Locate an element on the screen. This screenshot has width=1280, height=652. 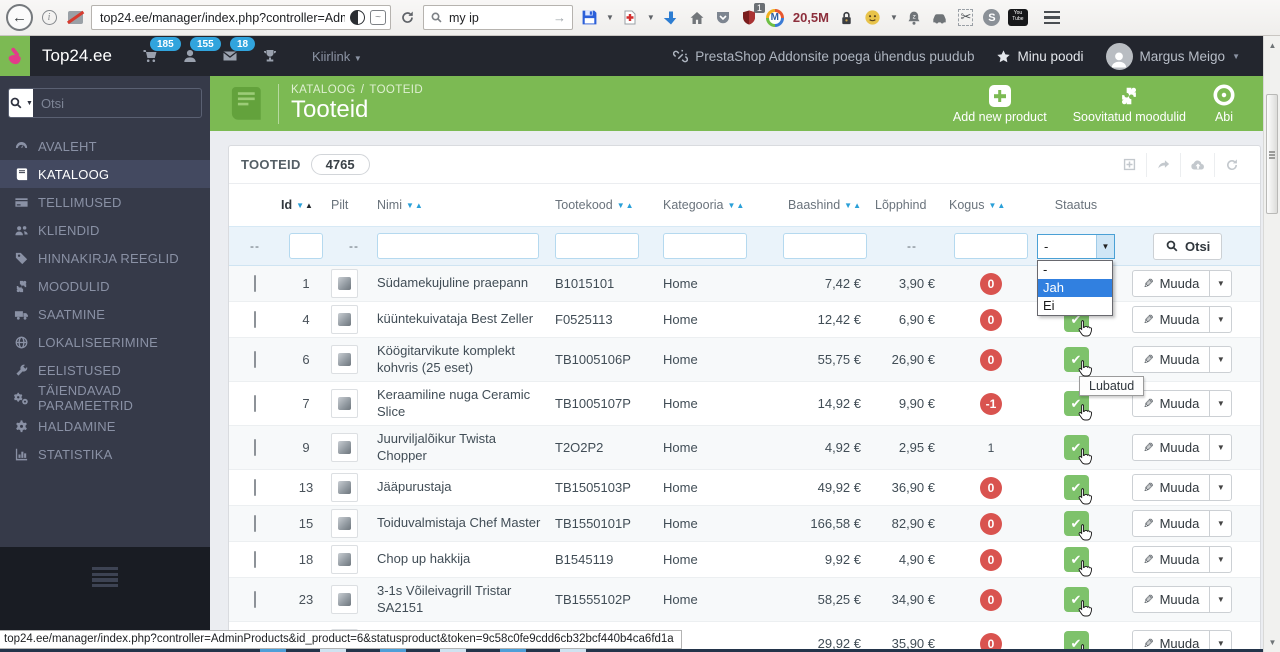
export-icon-button is located at coordinates (1163, 164).